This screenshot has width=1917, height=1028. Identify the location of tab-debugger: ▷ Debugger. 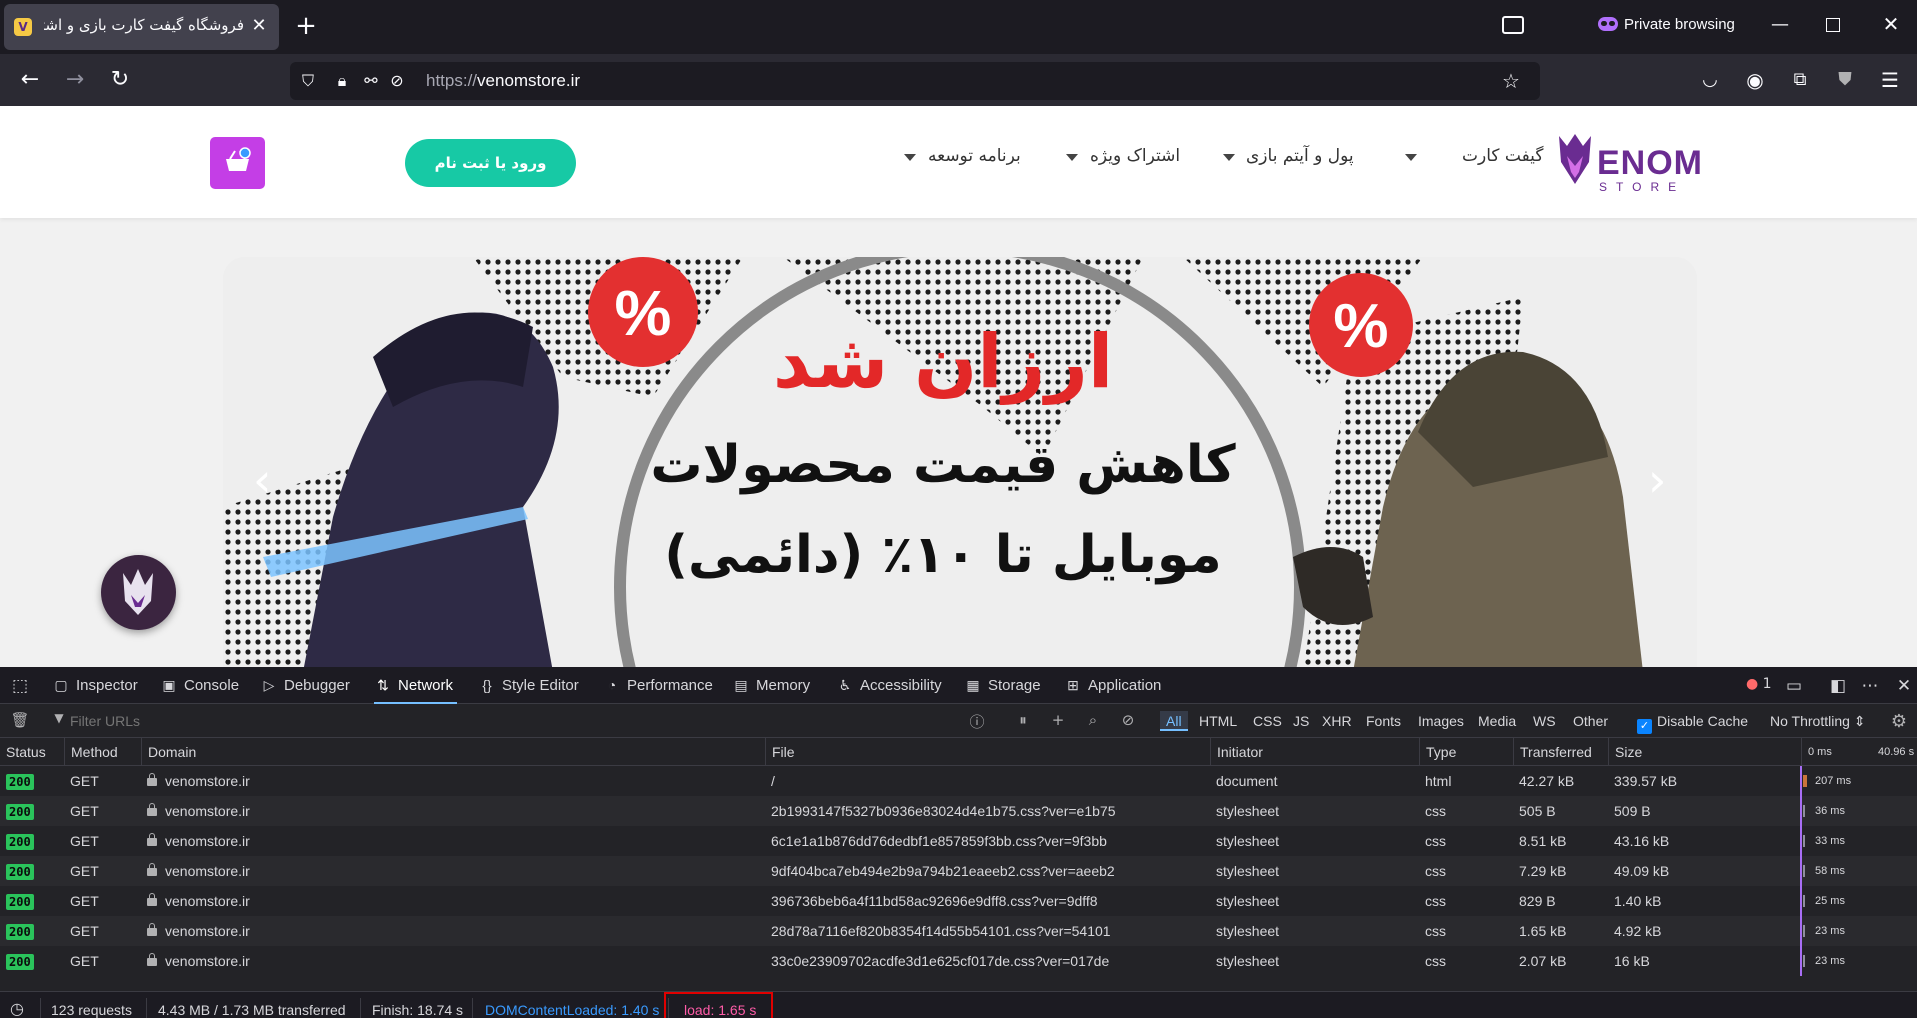
(305, 685).